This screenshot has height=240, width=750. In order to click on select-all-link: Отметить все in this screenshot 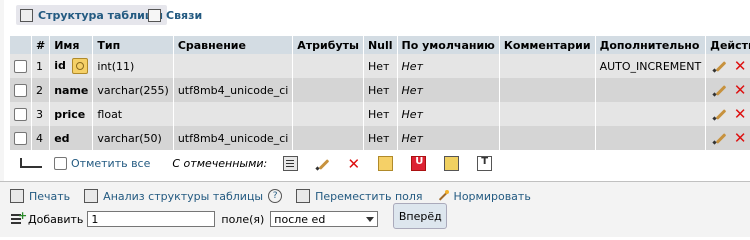, I will do `click(110, 163)`.